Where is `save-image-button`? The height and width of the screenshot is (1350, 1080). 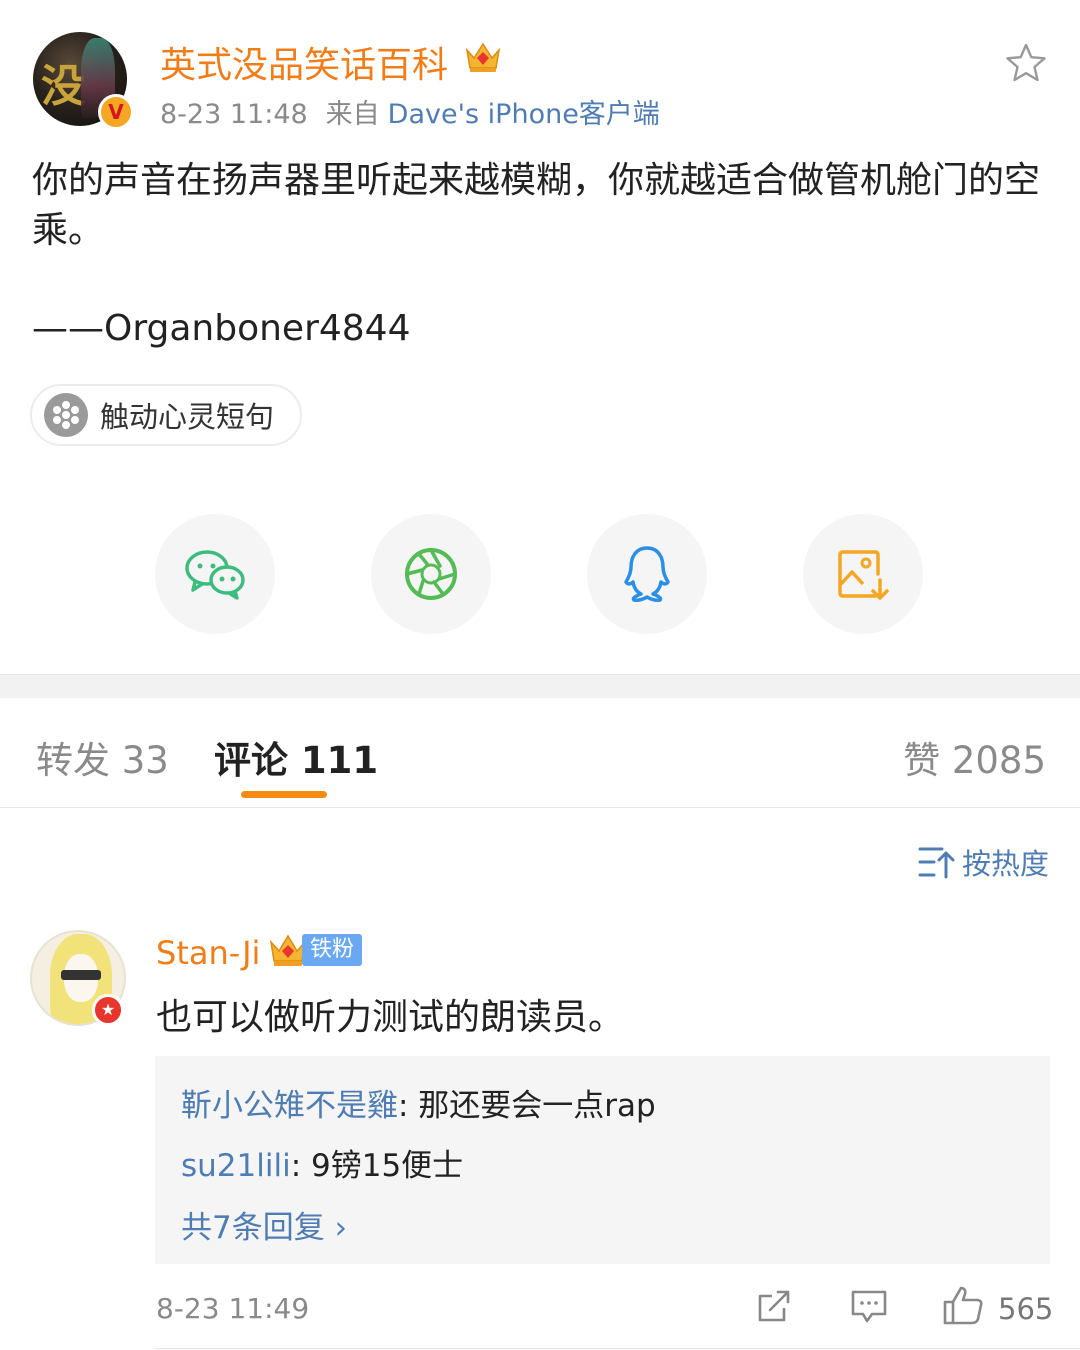
save-image-button is located at coordinates (863, 574).